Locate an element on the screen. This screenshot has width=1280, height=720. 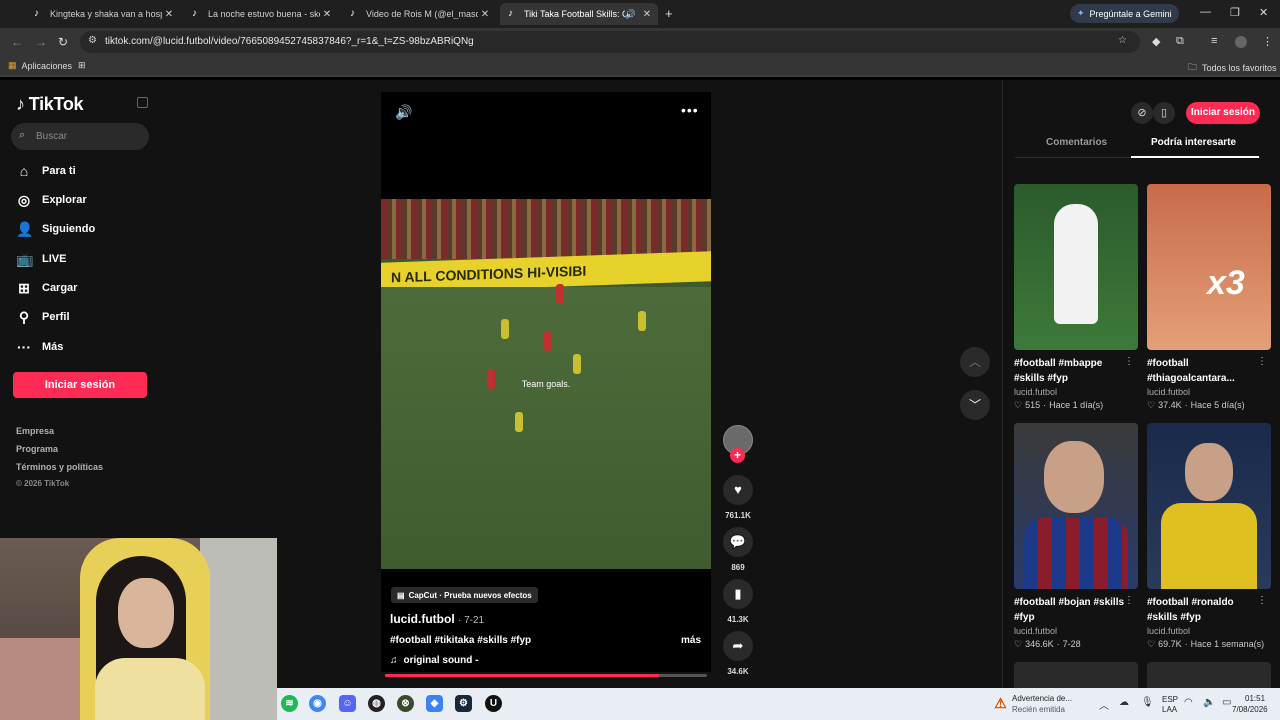
login-button: Iniciar sesión is located at coordinates (80, 385).